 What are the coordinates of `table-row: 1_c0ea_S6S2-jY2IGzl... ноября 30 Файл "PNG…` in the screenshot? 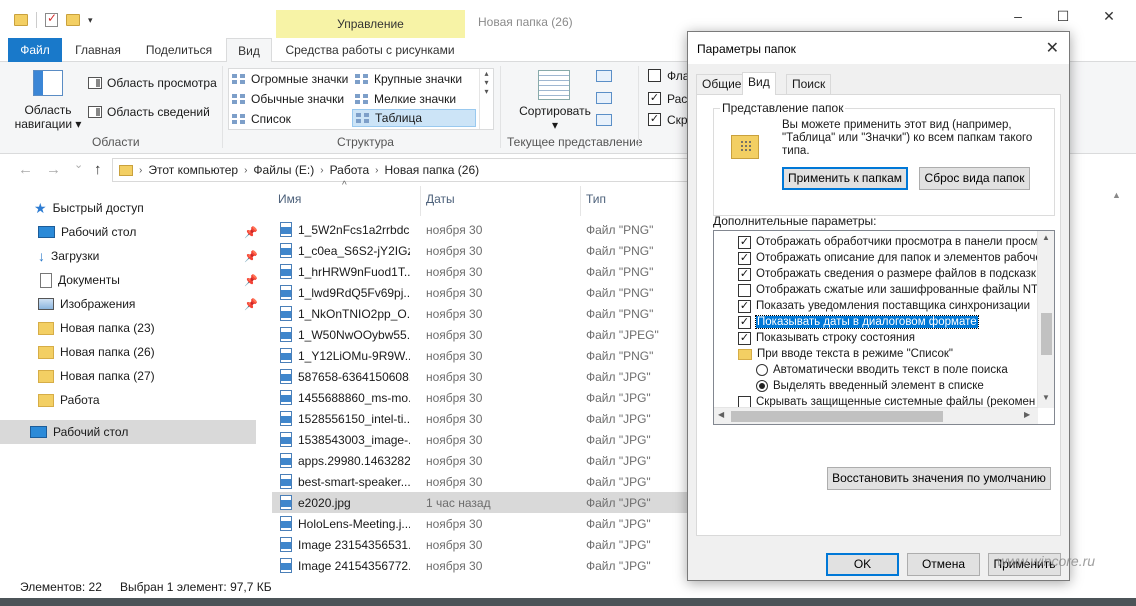 It's located at (482, 250).